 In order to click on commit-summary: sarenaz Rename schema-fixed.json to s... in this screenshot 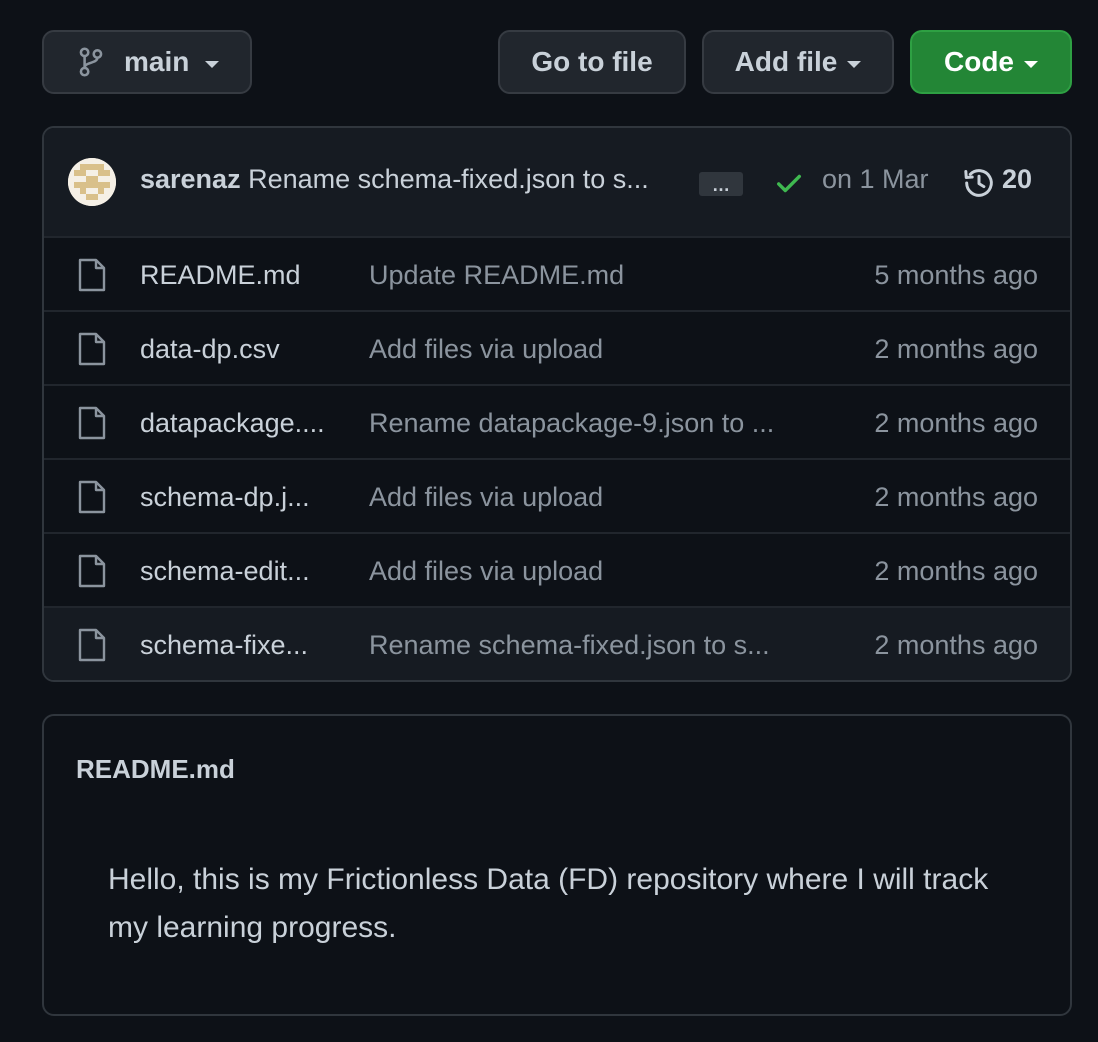, I will do `click(394, 179)`.